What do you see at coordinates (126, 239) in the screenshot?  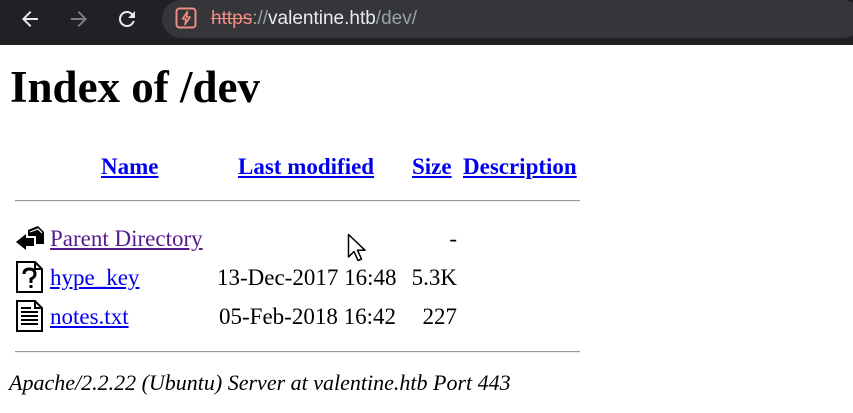 I see `parent-directory-link: Parent Directory` at bounding box center [126, 239].